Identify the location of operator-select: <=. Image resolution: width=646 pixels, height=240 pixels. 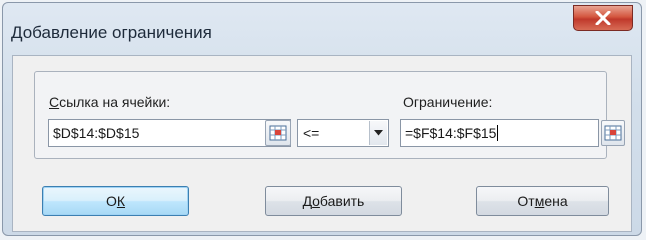
(343, 133).